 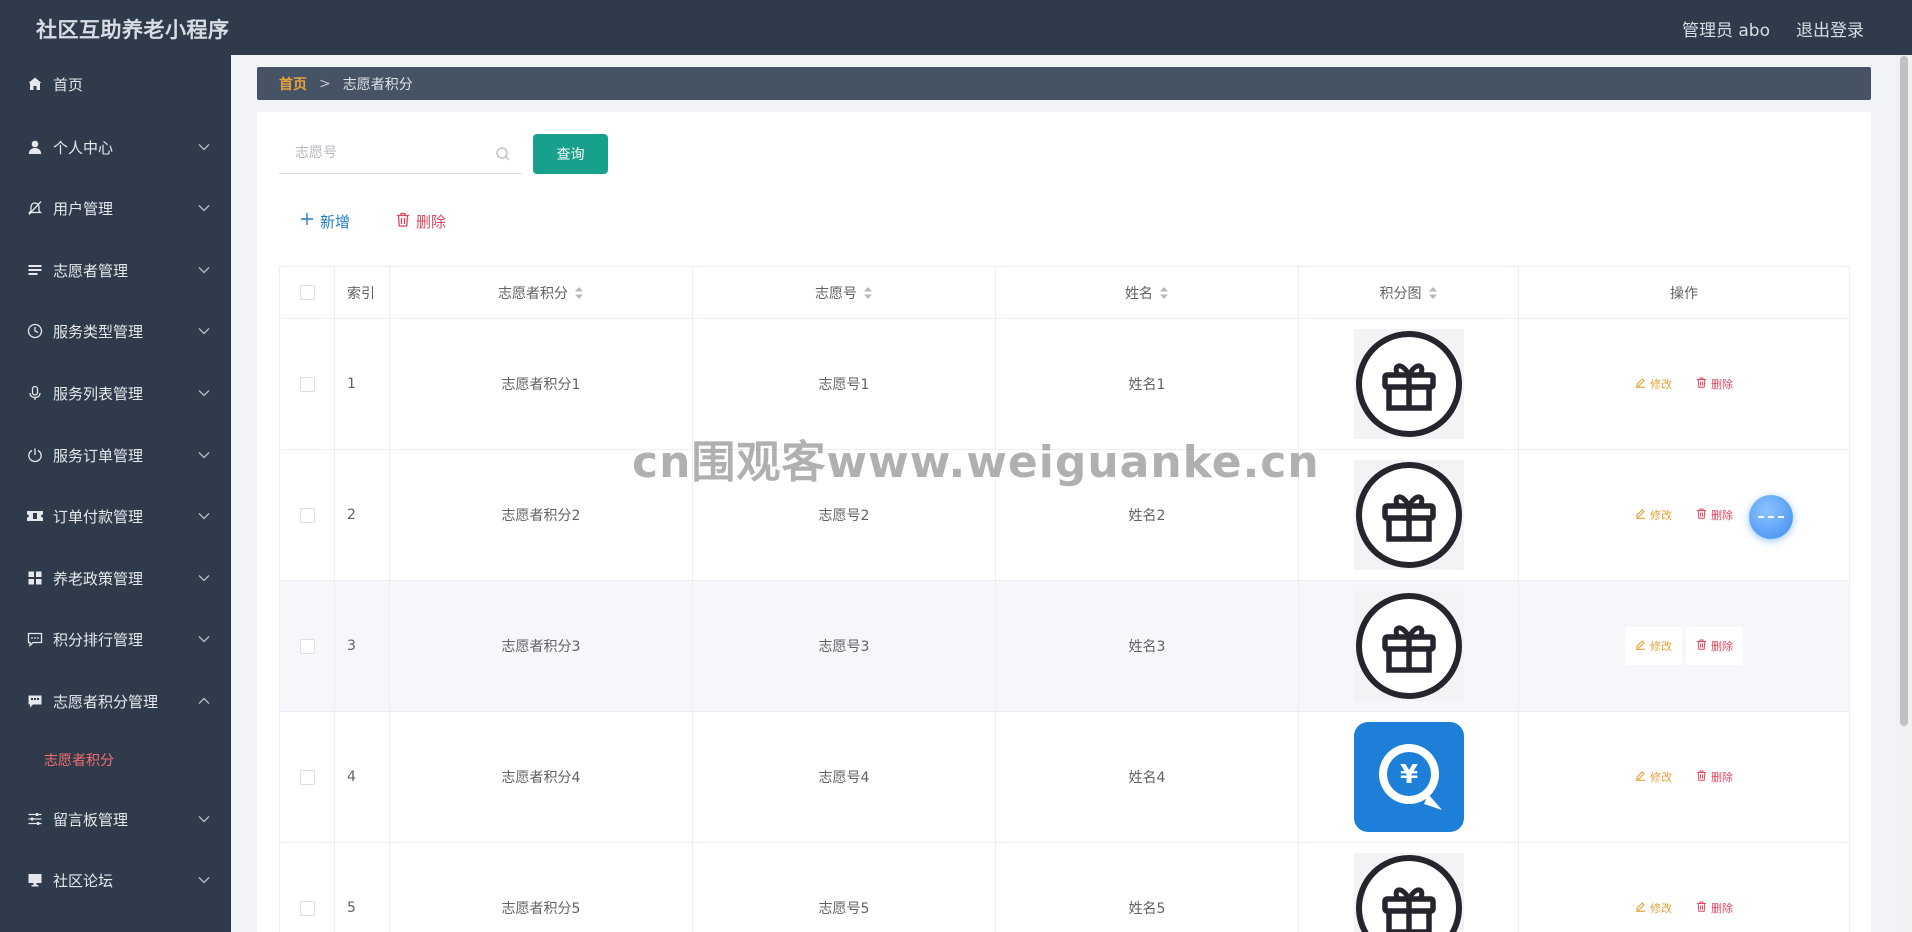 What do you see at coordinates (79, 761) in the screenshot?
I see `sidebar-subitem-label: 志愿者积分` at bounding box center [79, 761].